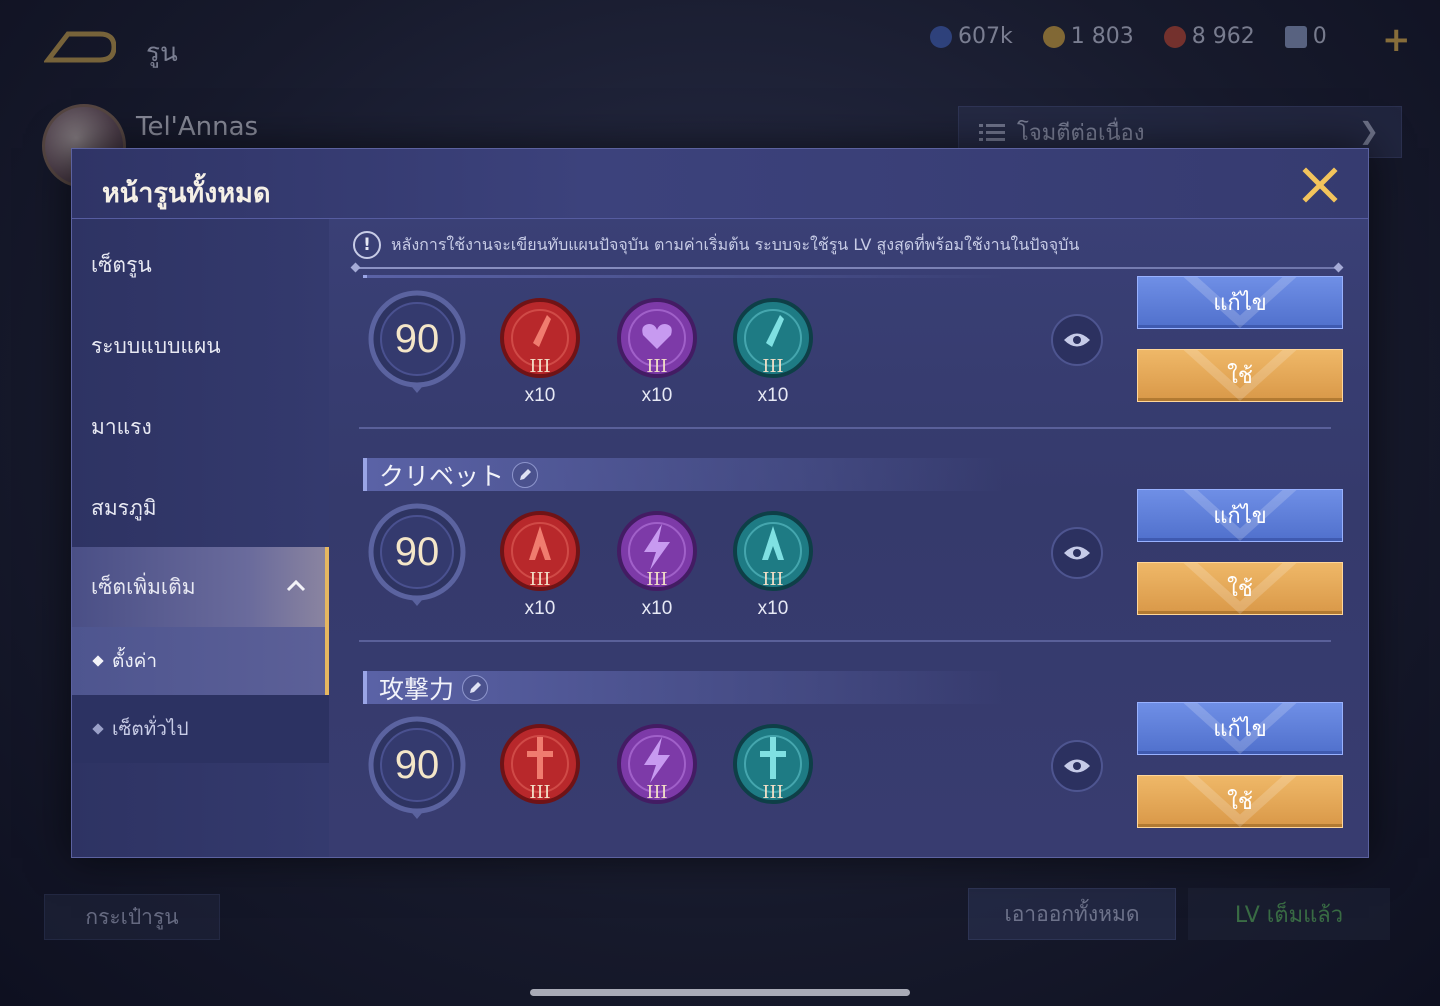  What do you see at coordinates (124, 507) in the screenshot?
I see `sidebar-item-label: สมรภูมิ` at bounding box center [124, 507].